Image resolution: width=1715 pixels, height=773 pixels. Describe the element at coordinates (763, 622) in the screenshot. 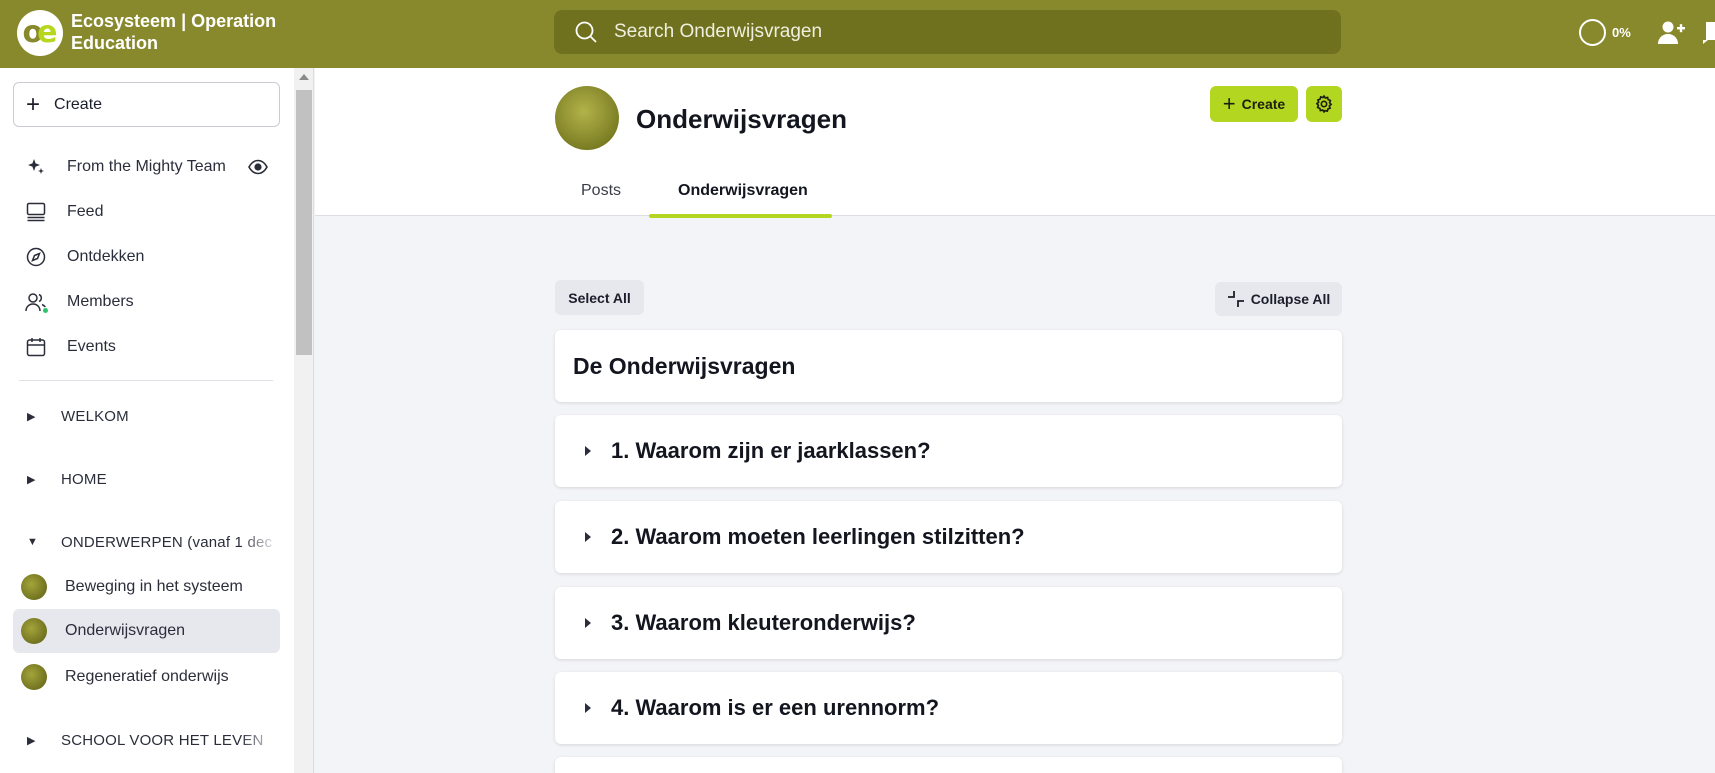

I see `list-item-title: 3. Waarom kleuteronderwijs?` at that location.